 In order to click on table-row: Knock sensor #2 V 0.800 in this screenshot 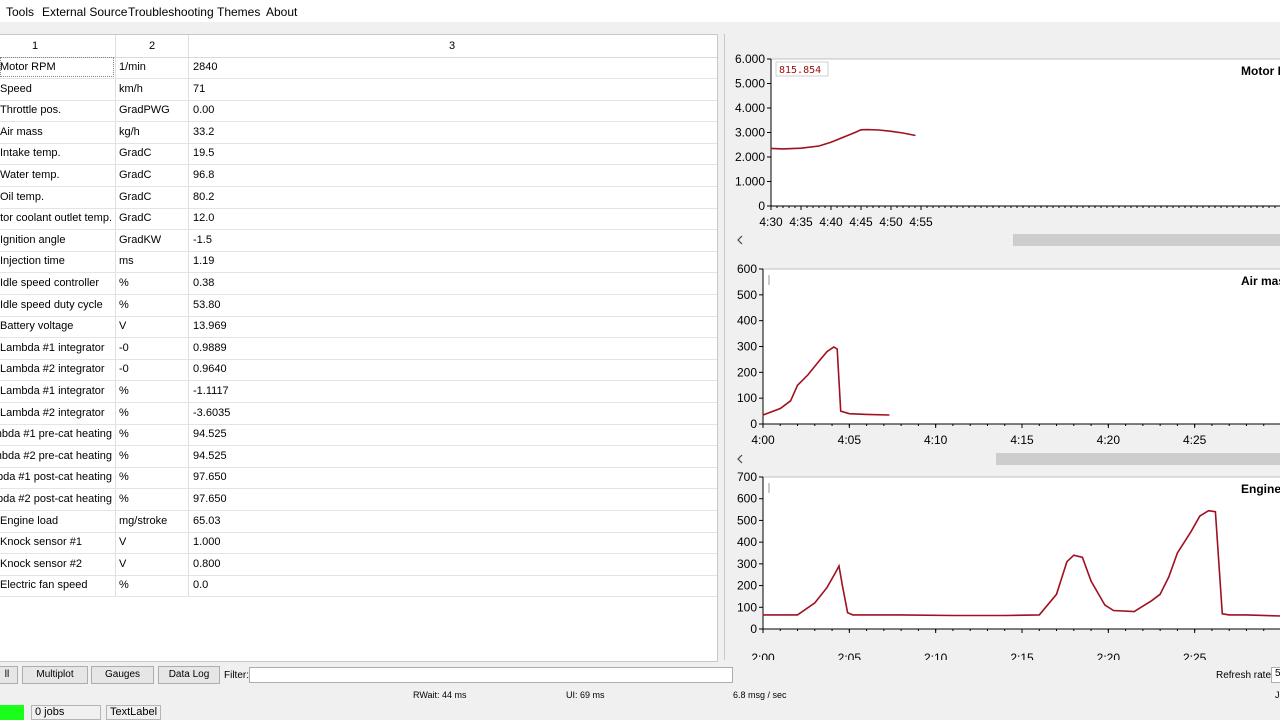, I will do `click(358, 565)`.